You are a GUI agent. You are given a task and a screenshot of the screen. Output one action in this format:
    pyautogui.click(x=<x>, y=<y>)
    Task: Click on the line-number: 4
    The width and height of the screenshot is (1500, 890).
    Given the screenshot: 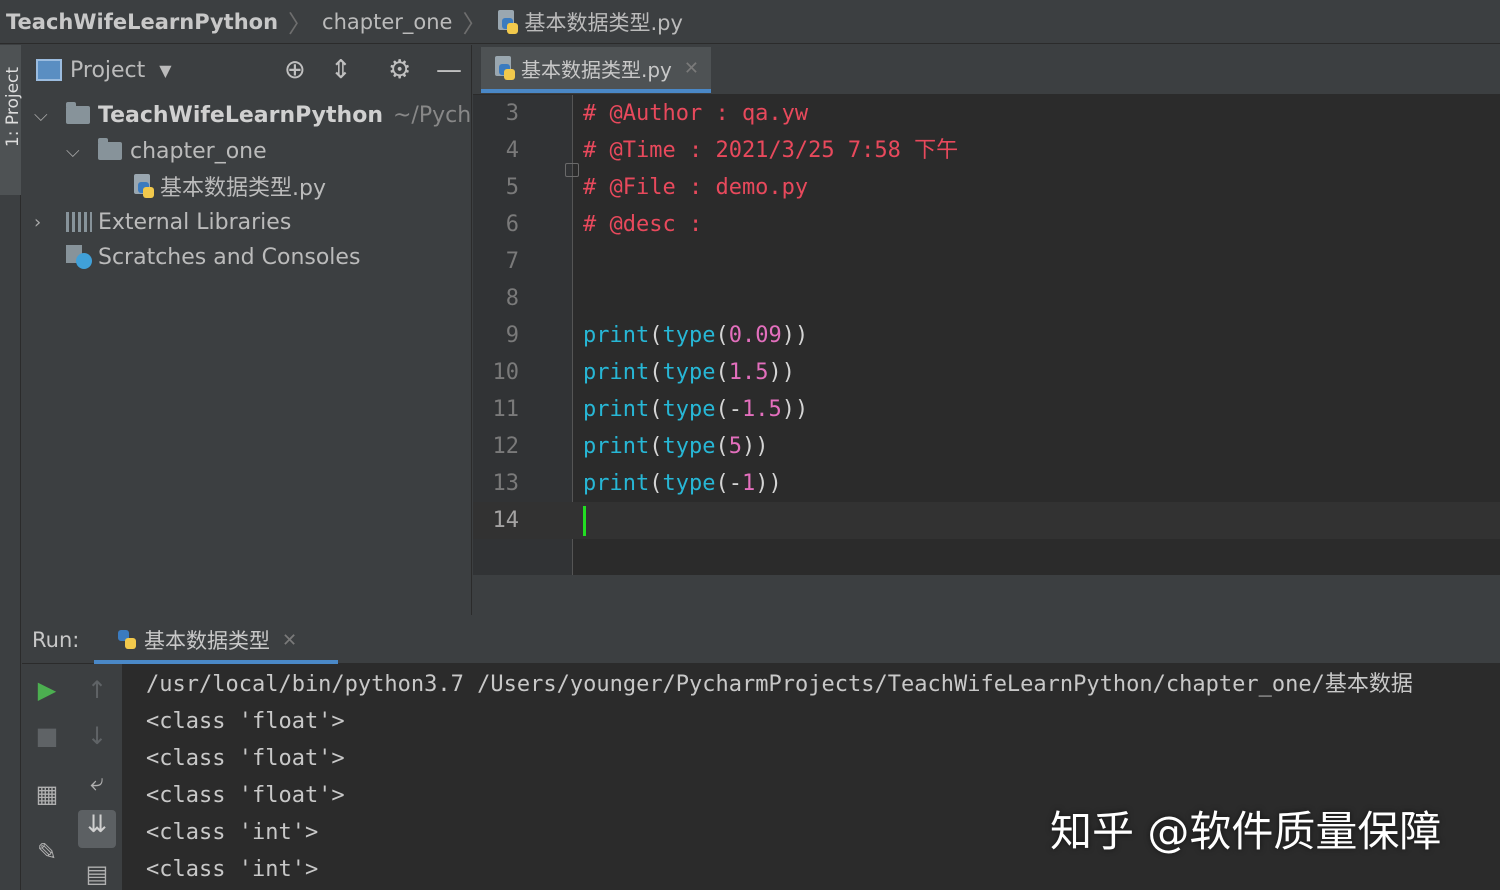 What is the action you would take?
    pyautogui.click(x=512, y=150)
    